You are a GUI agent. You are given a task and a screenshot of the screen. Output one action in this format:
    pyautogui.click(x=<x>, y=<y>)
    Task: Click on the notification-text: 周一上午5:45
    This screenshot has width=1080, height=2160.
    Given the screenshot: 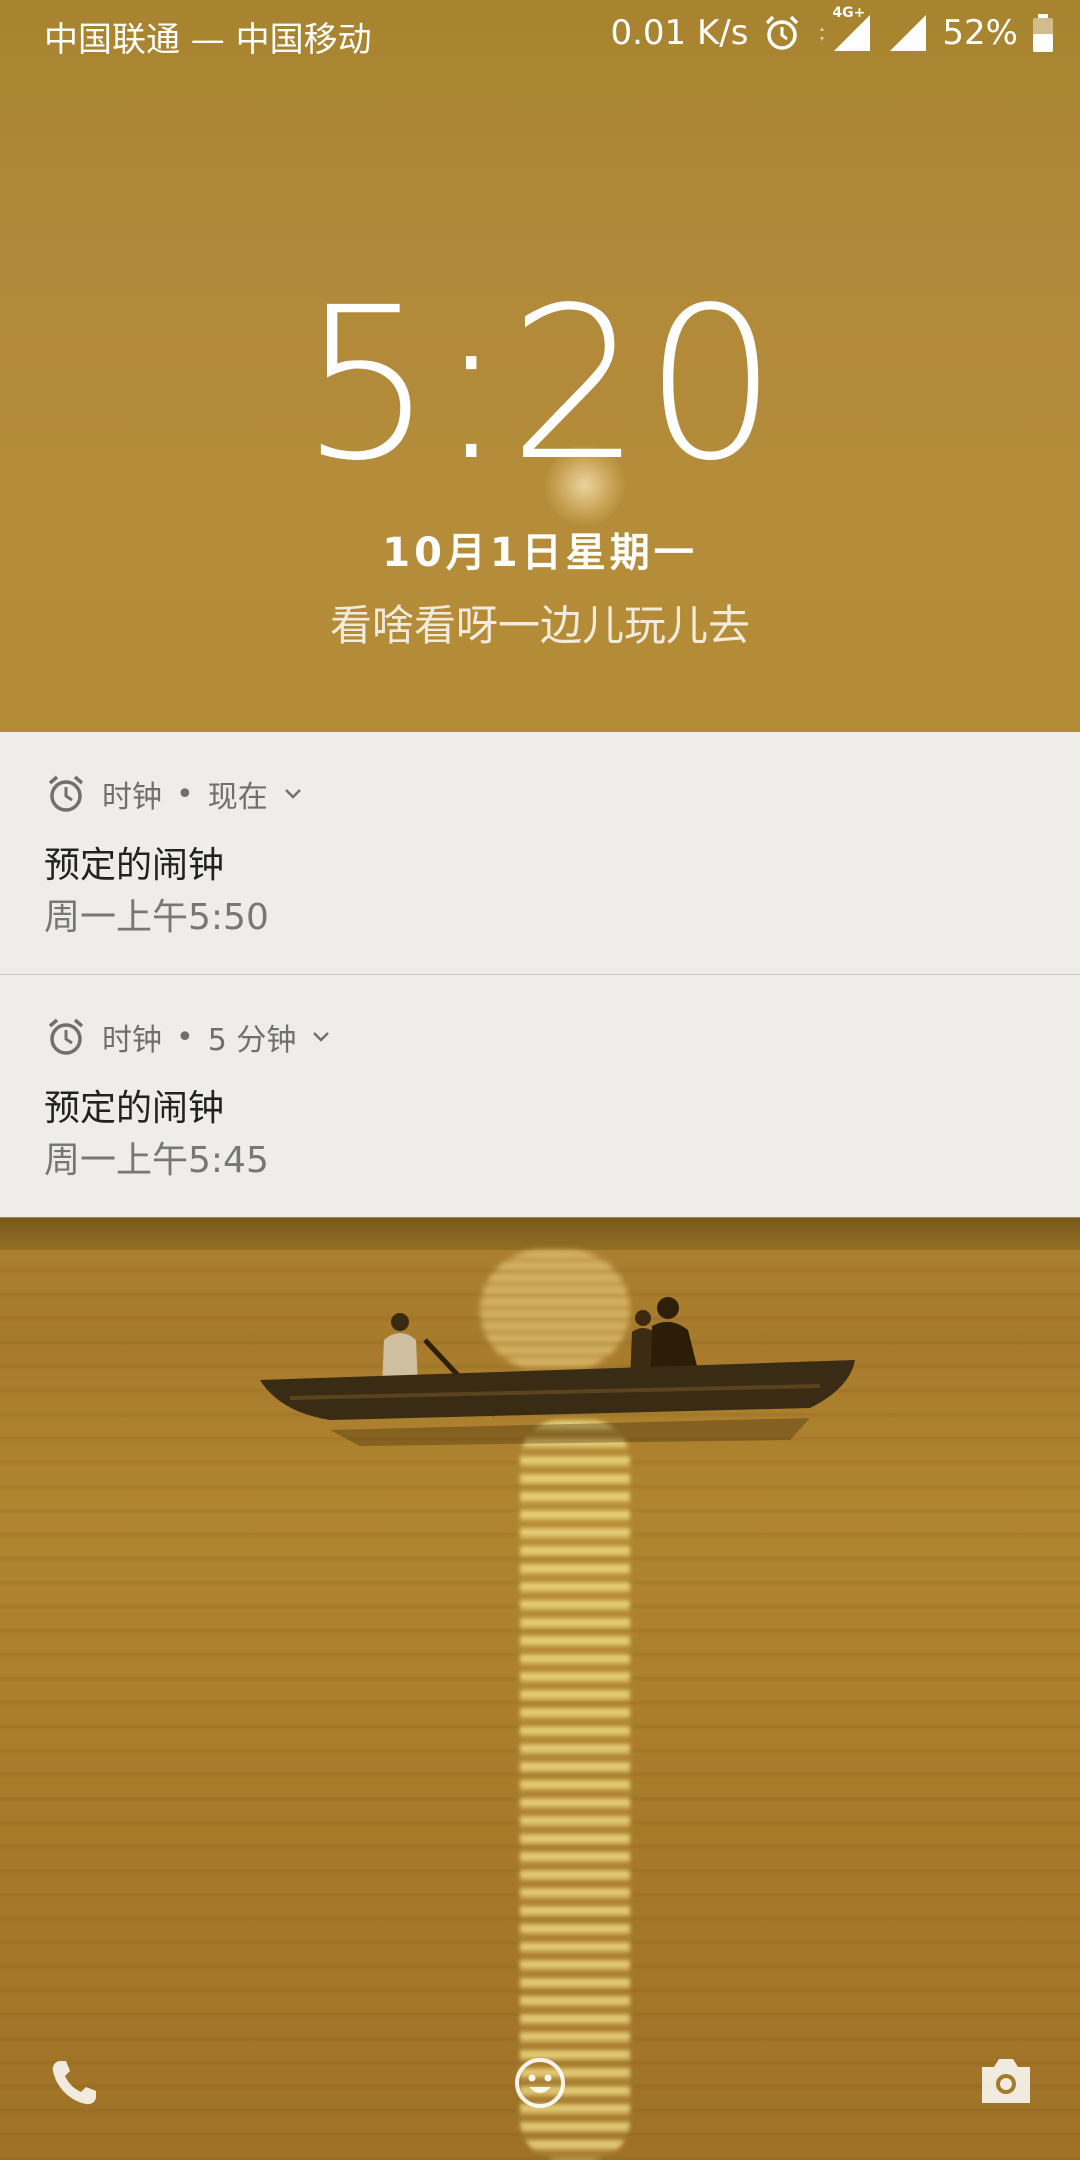 What is the action you would take?
    pyautogui.click(x=156, y=1160)
    